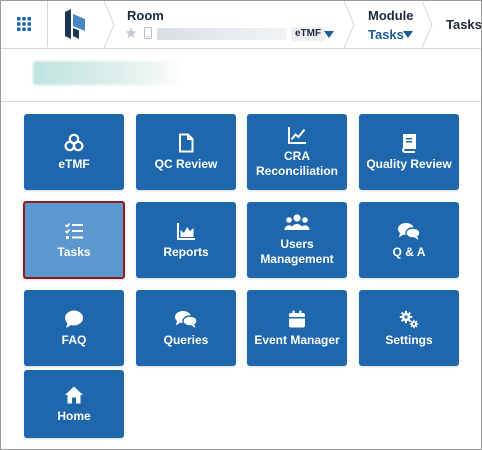 This screenshot has width=482, height=450. What do you see at coordinates (409, 339) in the screenshot?
I see `tile-label: Settings` at bounding box center [409, 339].